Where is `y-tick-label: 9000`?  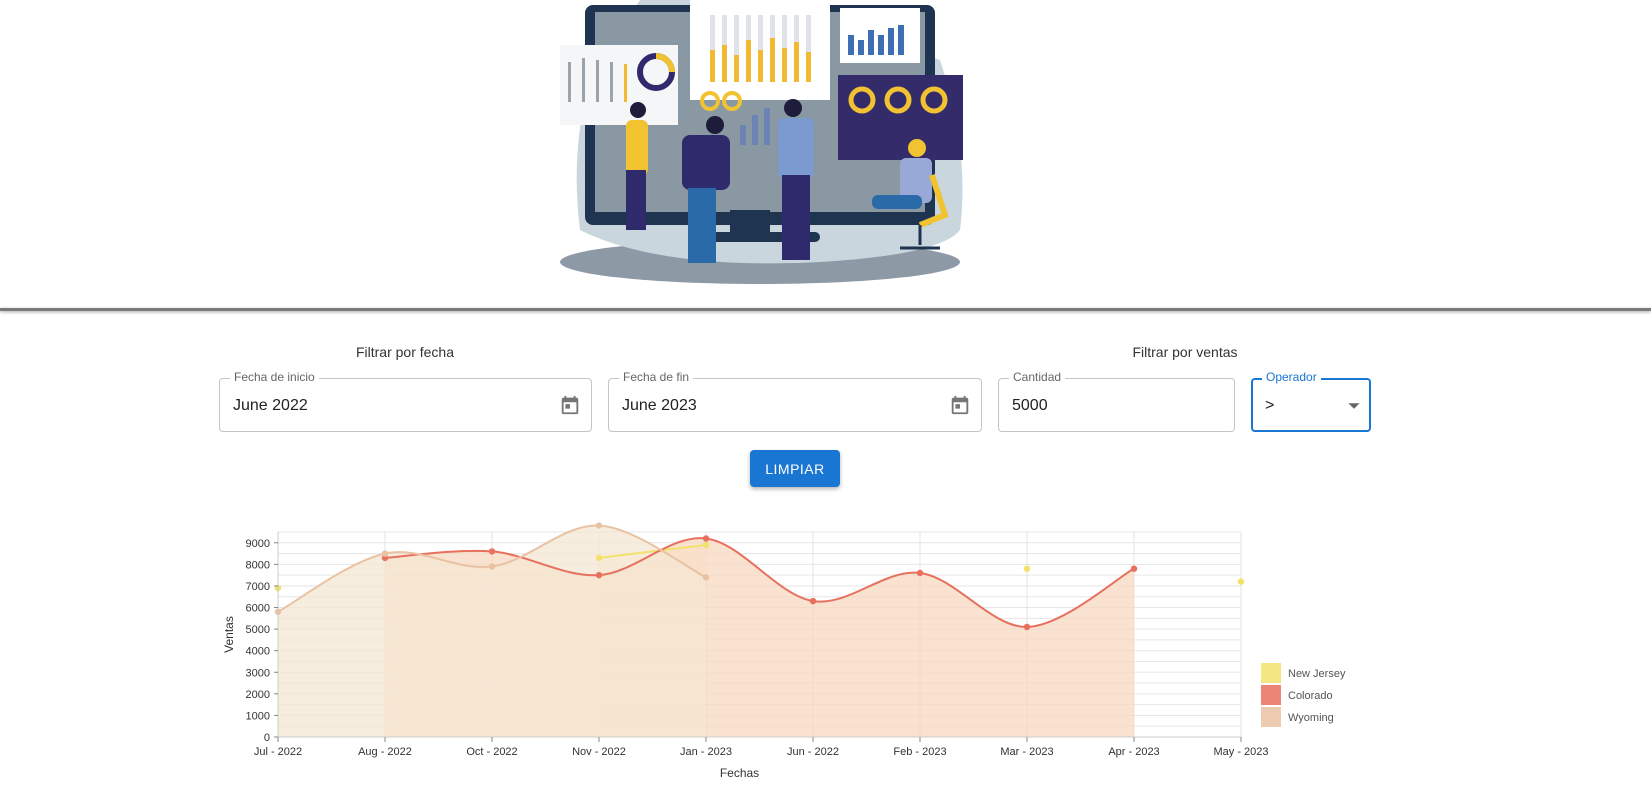 y-tick-label: 9000 is located at coordinates (258, 544).